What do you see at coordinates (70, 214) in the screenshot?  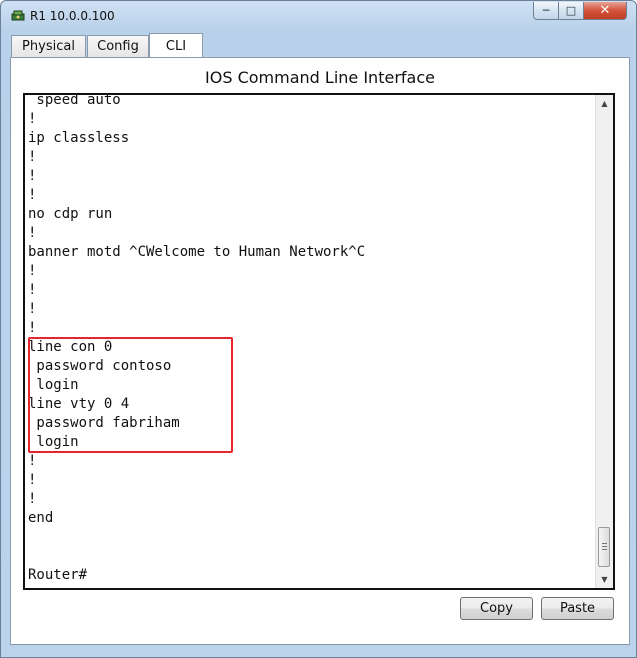 I see `terminal-line: no cdp run` at bounding box center [70, 214].